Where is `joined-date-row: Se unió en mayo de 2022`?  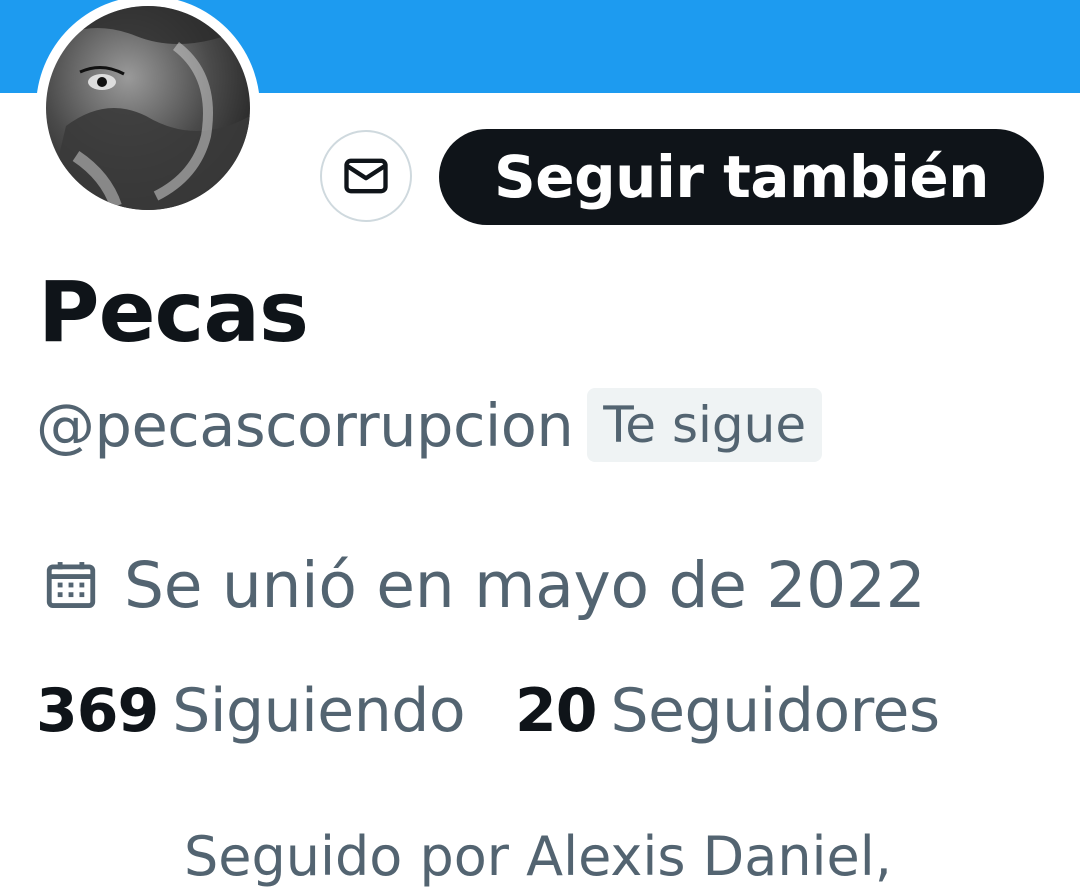 joined-date-row: Se unió en mayo de 2022 is located at coordinates (484, 585).